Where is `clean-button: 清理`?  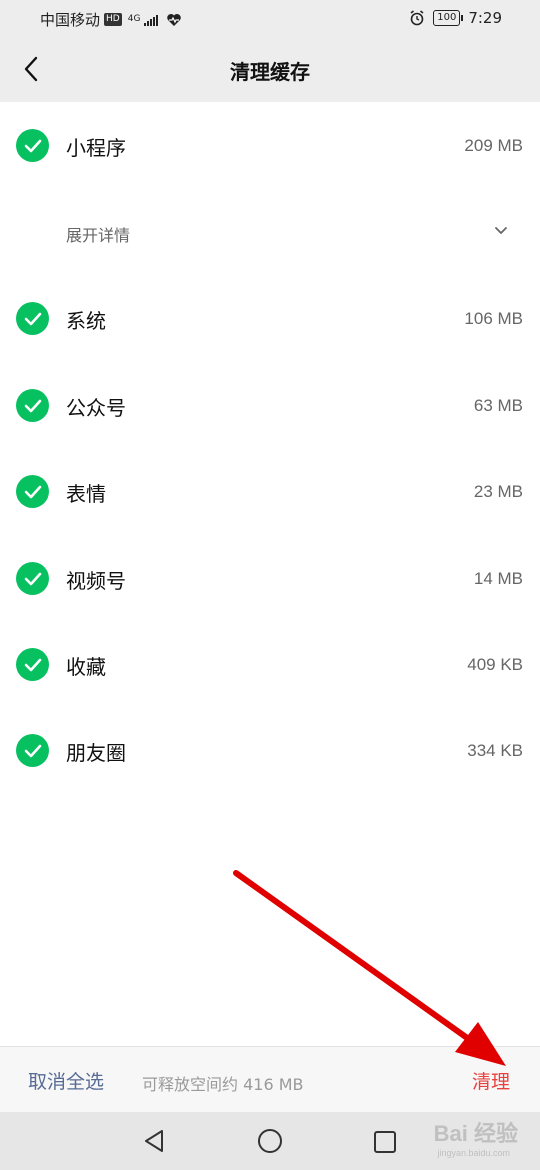 clean-button: 清理 is located at coordinates (491, 1080).